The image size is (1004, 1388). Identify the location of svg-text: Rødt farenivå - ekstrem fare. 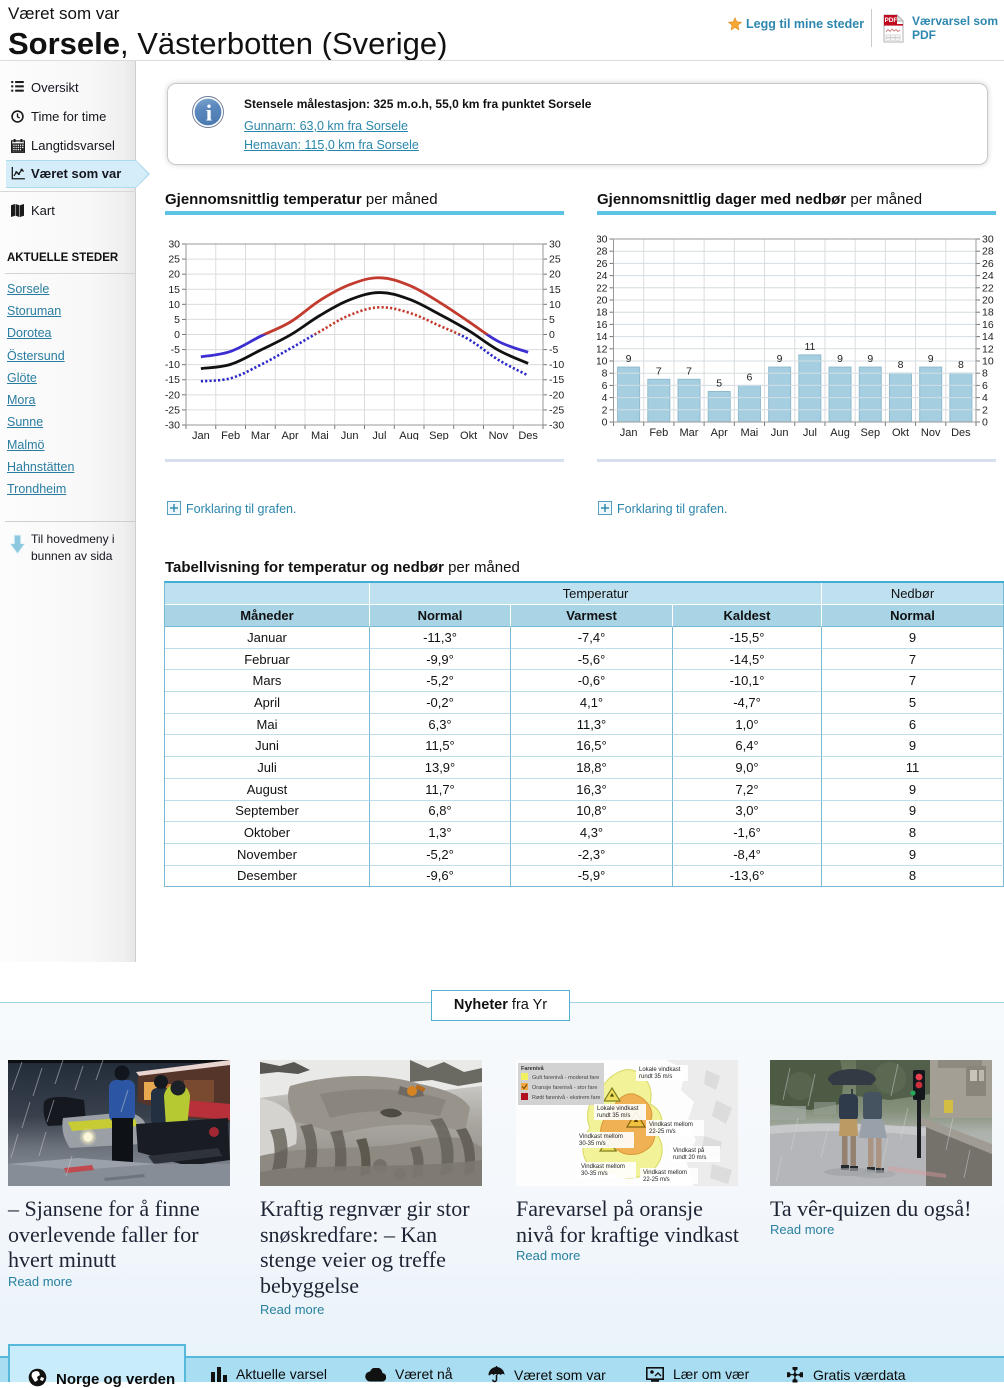
(566, 1097).